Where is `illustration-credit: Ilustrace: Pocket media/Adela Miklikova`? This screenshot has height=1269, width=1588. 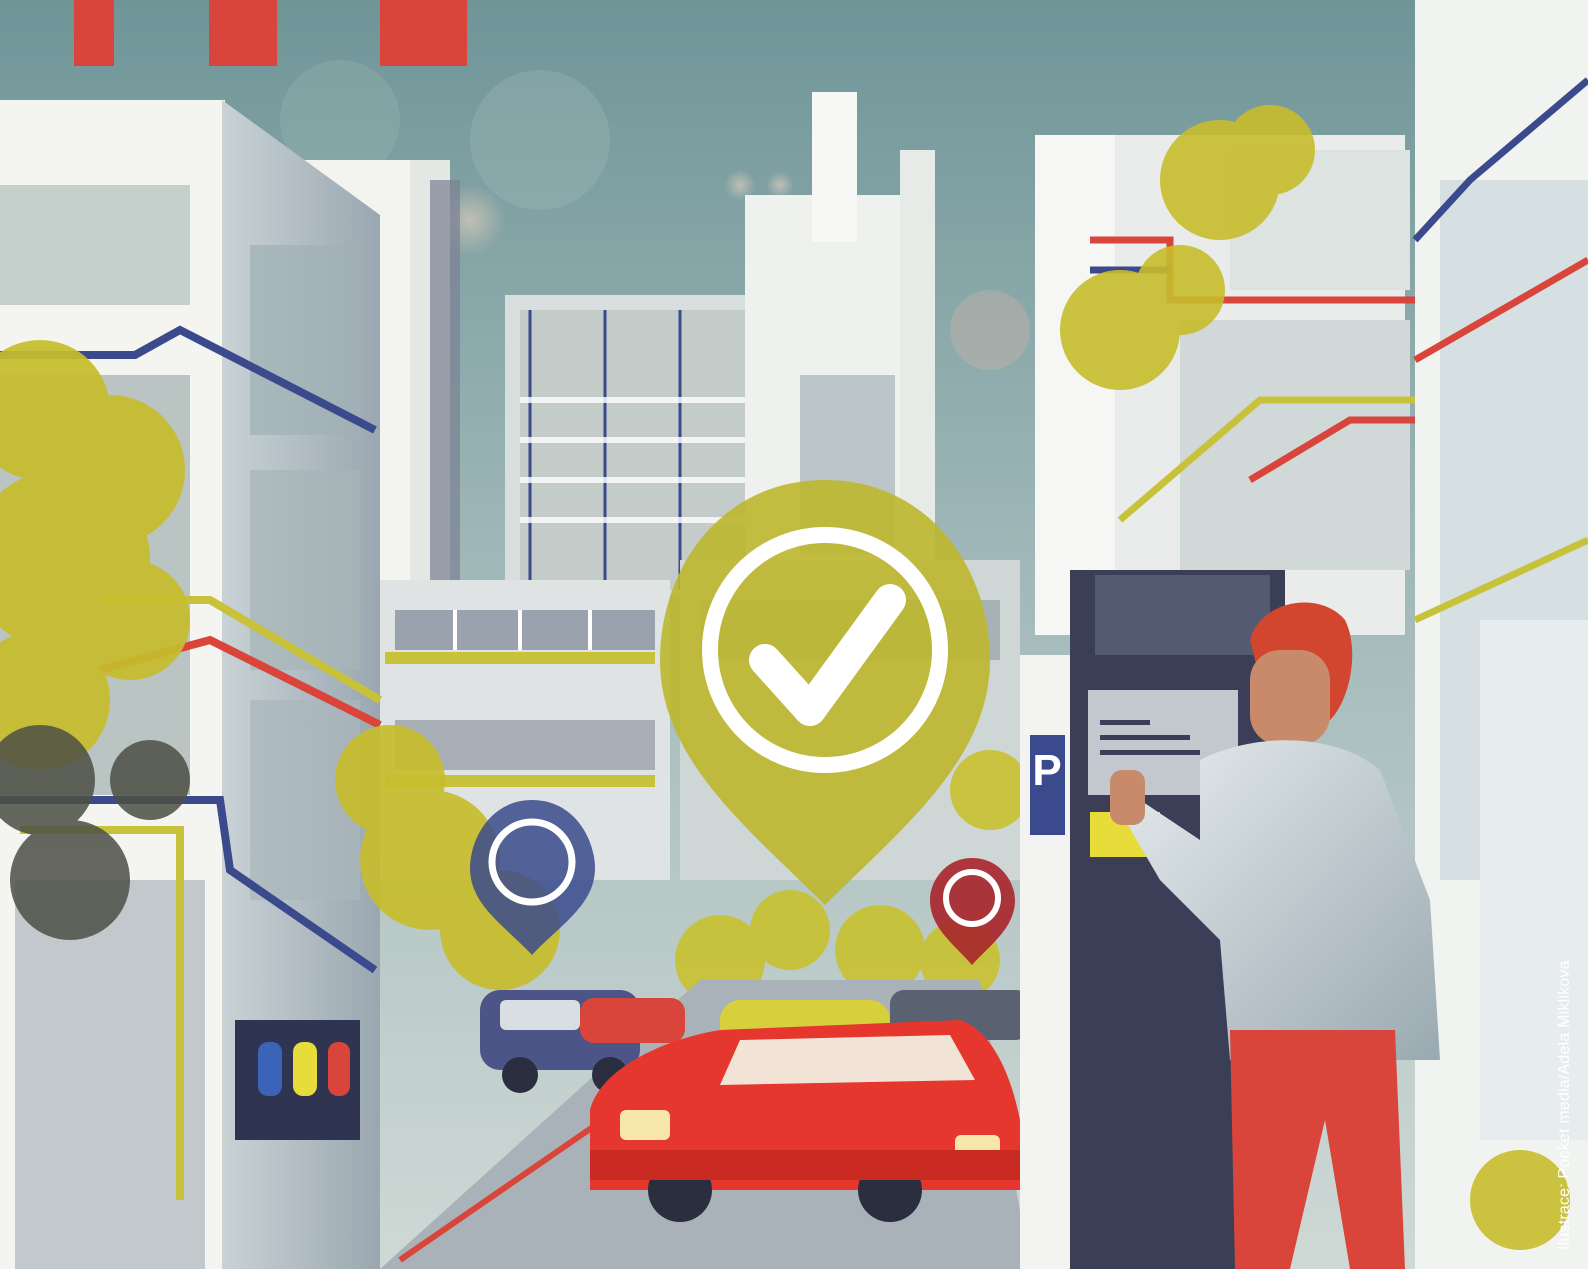
illustration-credit: Ilustrace: Pocket media/Adela Miklikova is located at coordinates (1564, 1105).